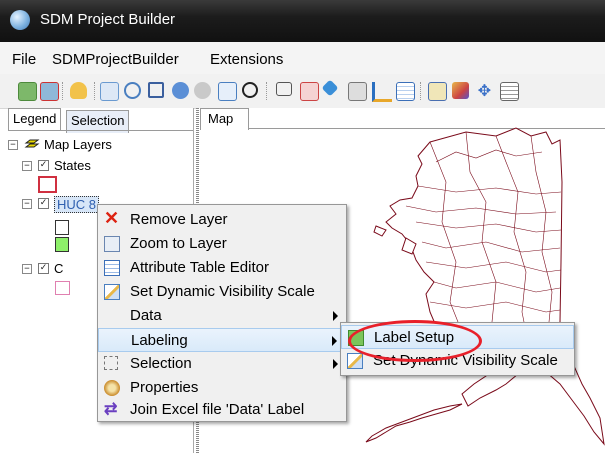  I want to click on huc-checkbox: ✓, so click(43, 203).